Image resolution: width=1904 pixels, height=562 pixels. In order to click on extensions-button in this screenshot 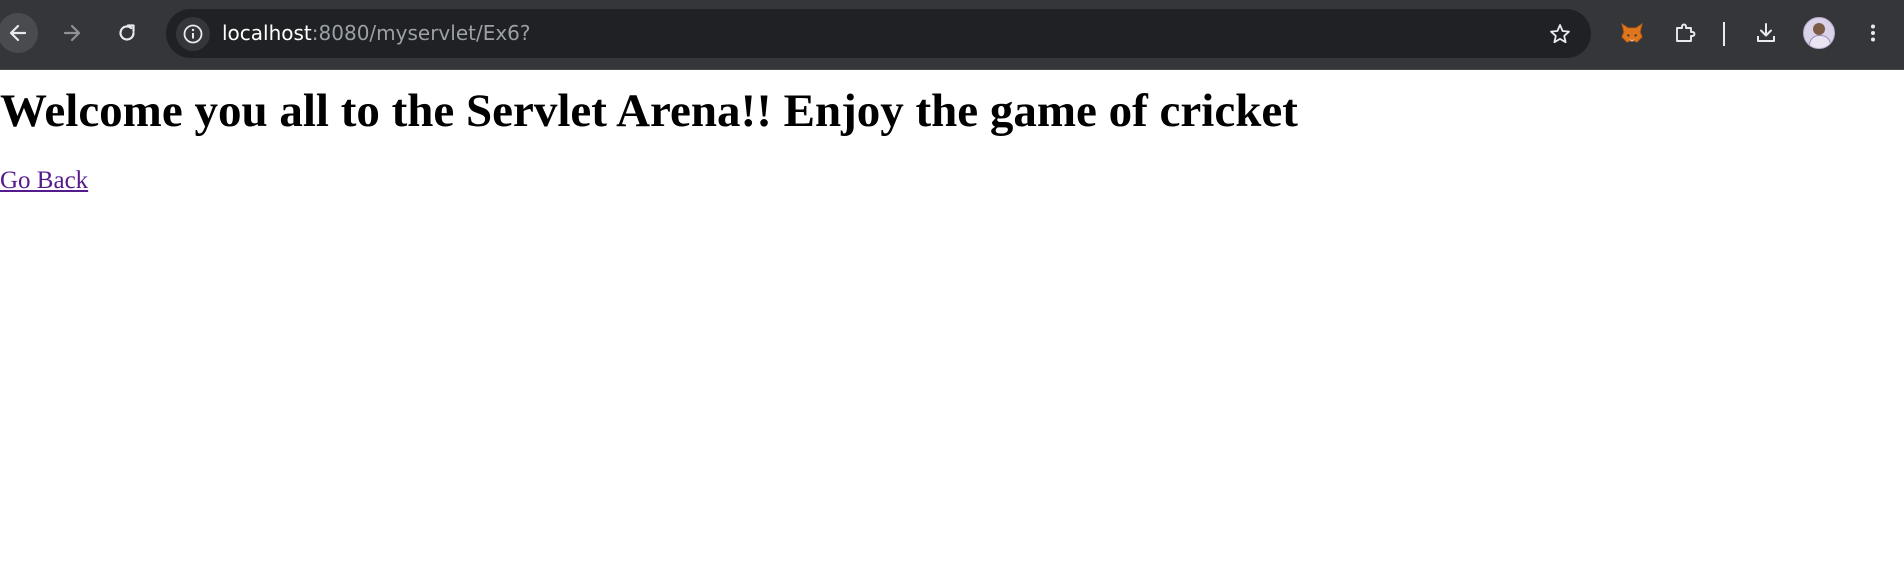, I will do `click(1685, 33)`.